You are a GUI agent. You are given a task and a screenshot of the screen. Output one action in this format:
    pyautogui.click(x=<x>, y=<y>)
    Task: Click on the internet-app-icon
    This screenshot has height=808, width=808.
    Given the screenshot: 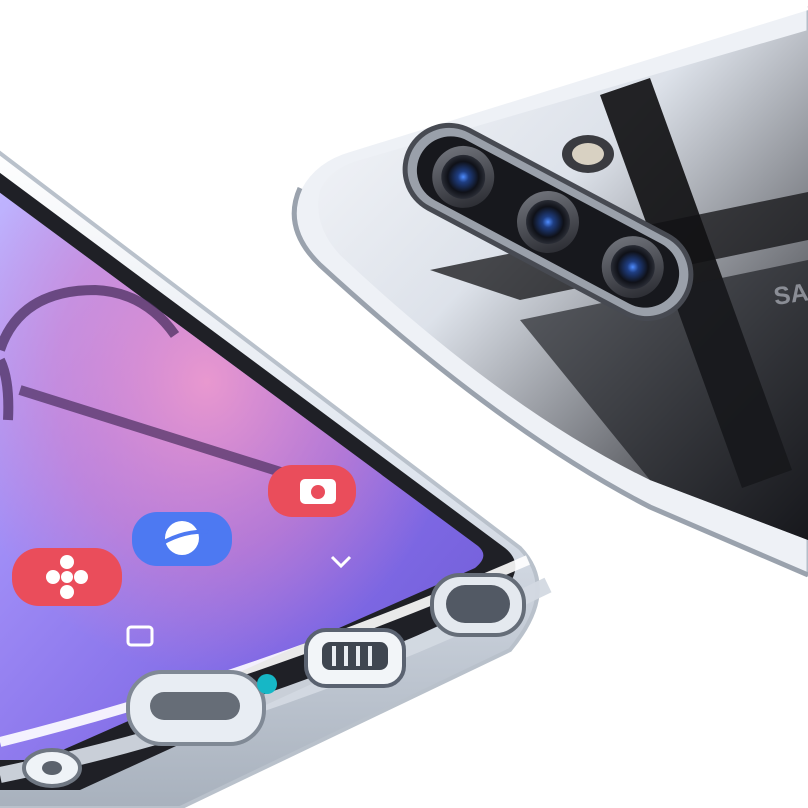 What is the action you would take?
    pyautogui.click(x=182, y=539)
    